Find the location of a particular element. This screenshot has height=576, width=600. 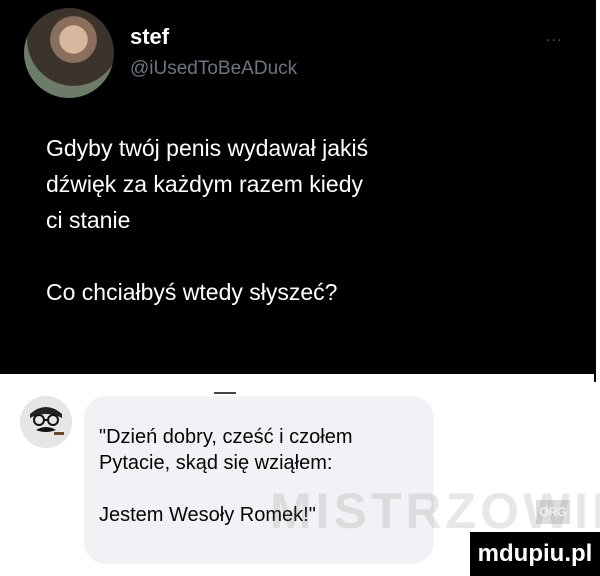

dash-mark is located at coordinates (225, 393).